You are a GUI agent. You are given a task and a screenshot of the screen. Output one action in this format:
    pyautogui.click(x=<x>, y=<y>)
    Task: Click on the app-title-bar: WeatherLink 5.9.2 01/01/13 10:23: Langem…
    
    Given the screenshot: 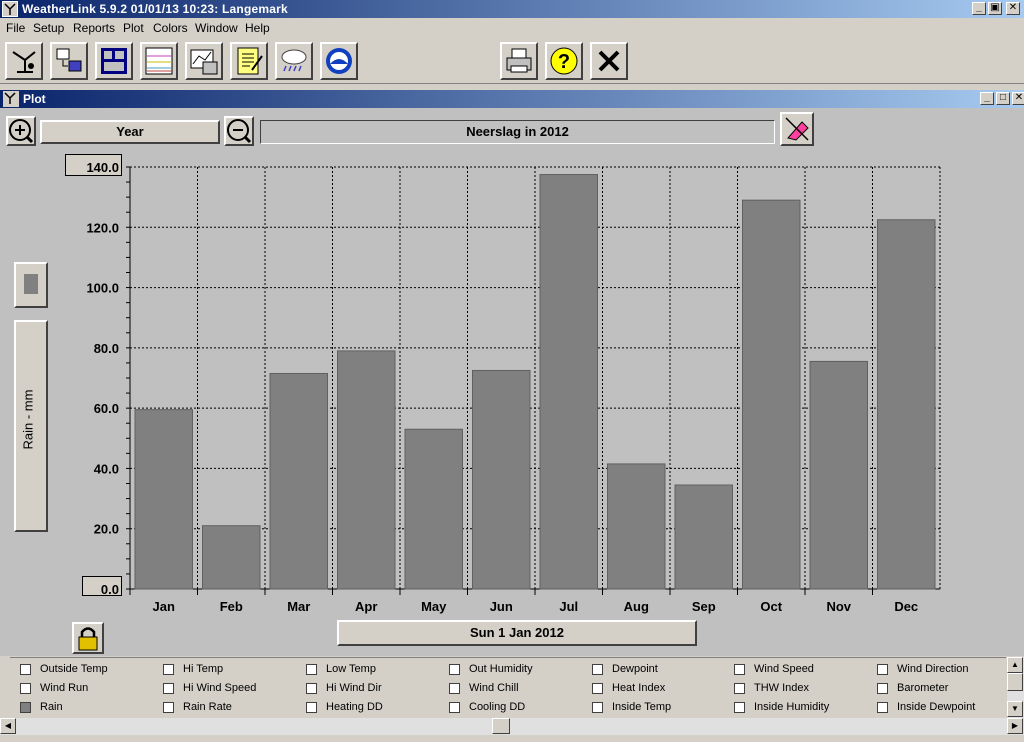 What is the action you would take?
    pyautogui.click(x=512, y=9)
    